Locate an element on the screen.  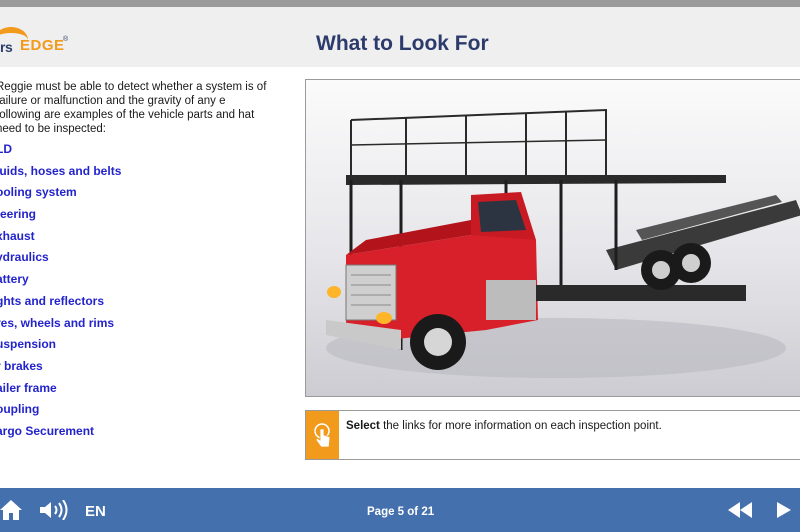
logo-rs: rs is located at coordinates (6, 47).